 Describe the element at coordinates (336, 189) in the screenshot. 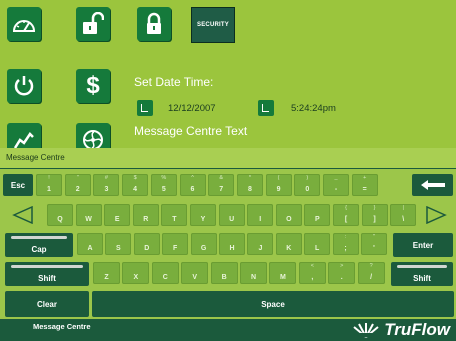

I see `key-primary-label: -` at that location.